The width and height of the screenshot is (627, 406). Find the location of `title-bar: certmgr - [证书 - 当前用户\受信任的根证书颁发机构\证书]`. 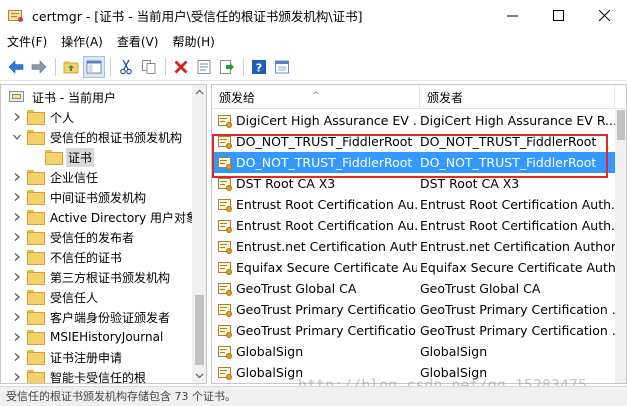

title-bar: certmgr - [证书 - 当前用户\受信任的根证书颁发机构\证书] is located at coordinates (313, 15).